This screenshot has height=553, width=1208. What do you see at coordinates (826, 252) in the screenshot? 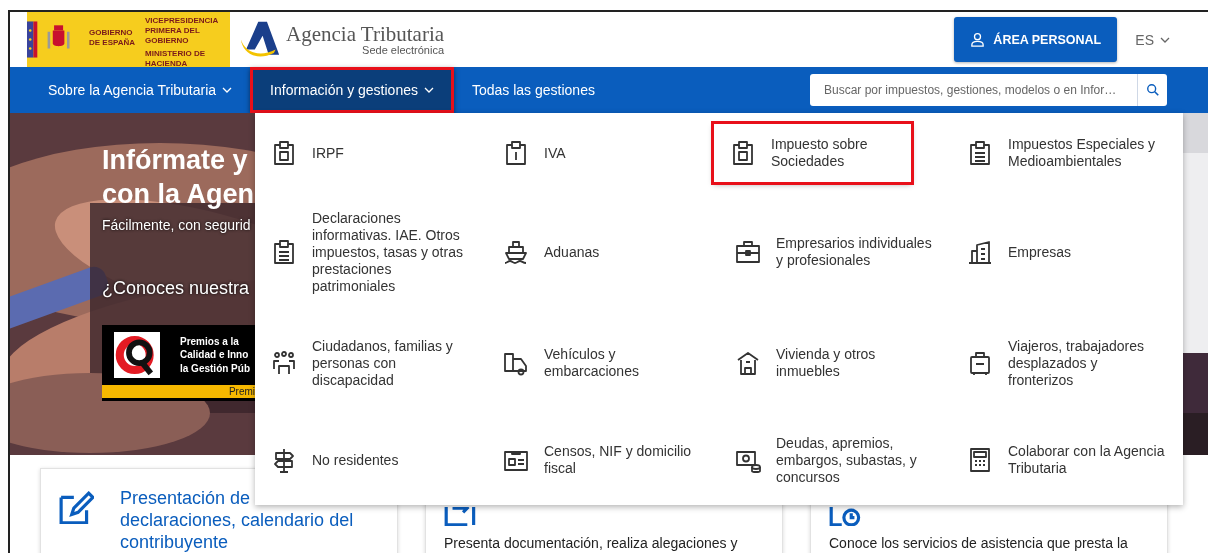
I see `menu-item-link: Empresarios individuales y profesionales` at bounding box center [826, 252].